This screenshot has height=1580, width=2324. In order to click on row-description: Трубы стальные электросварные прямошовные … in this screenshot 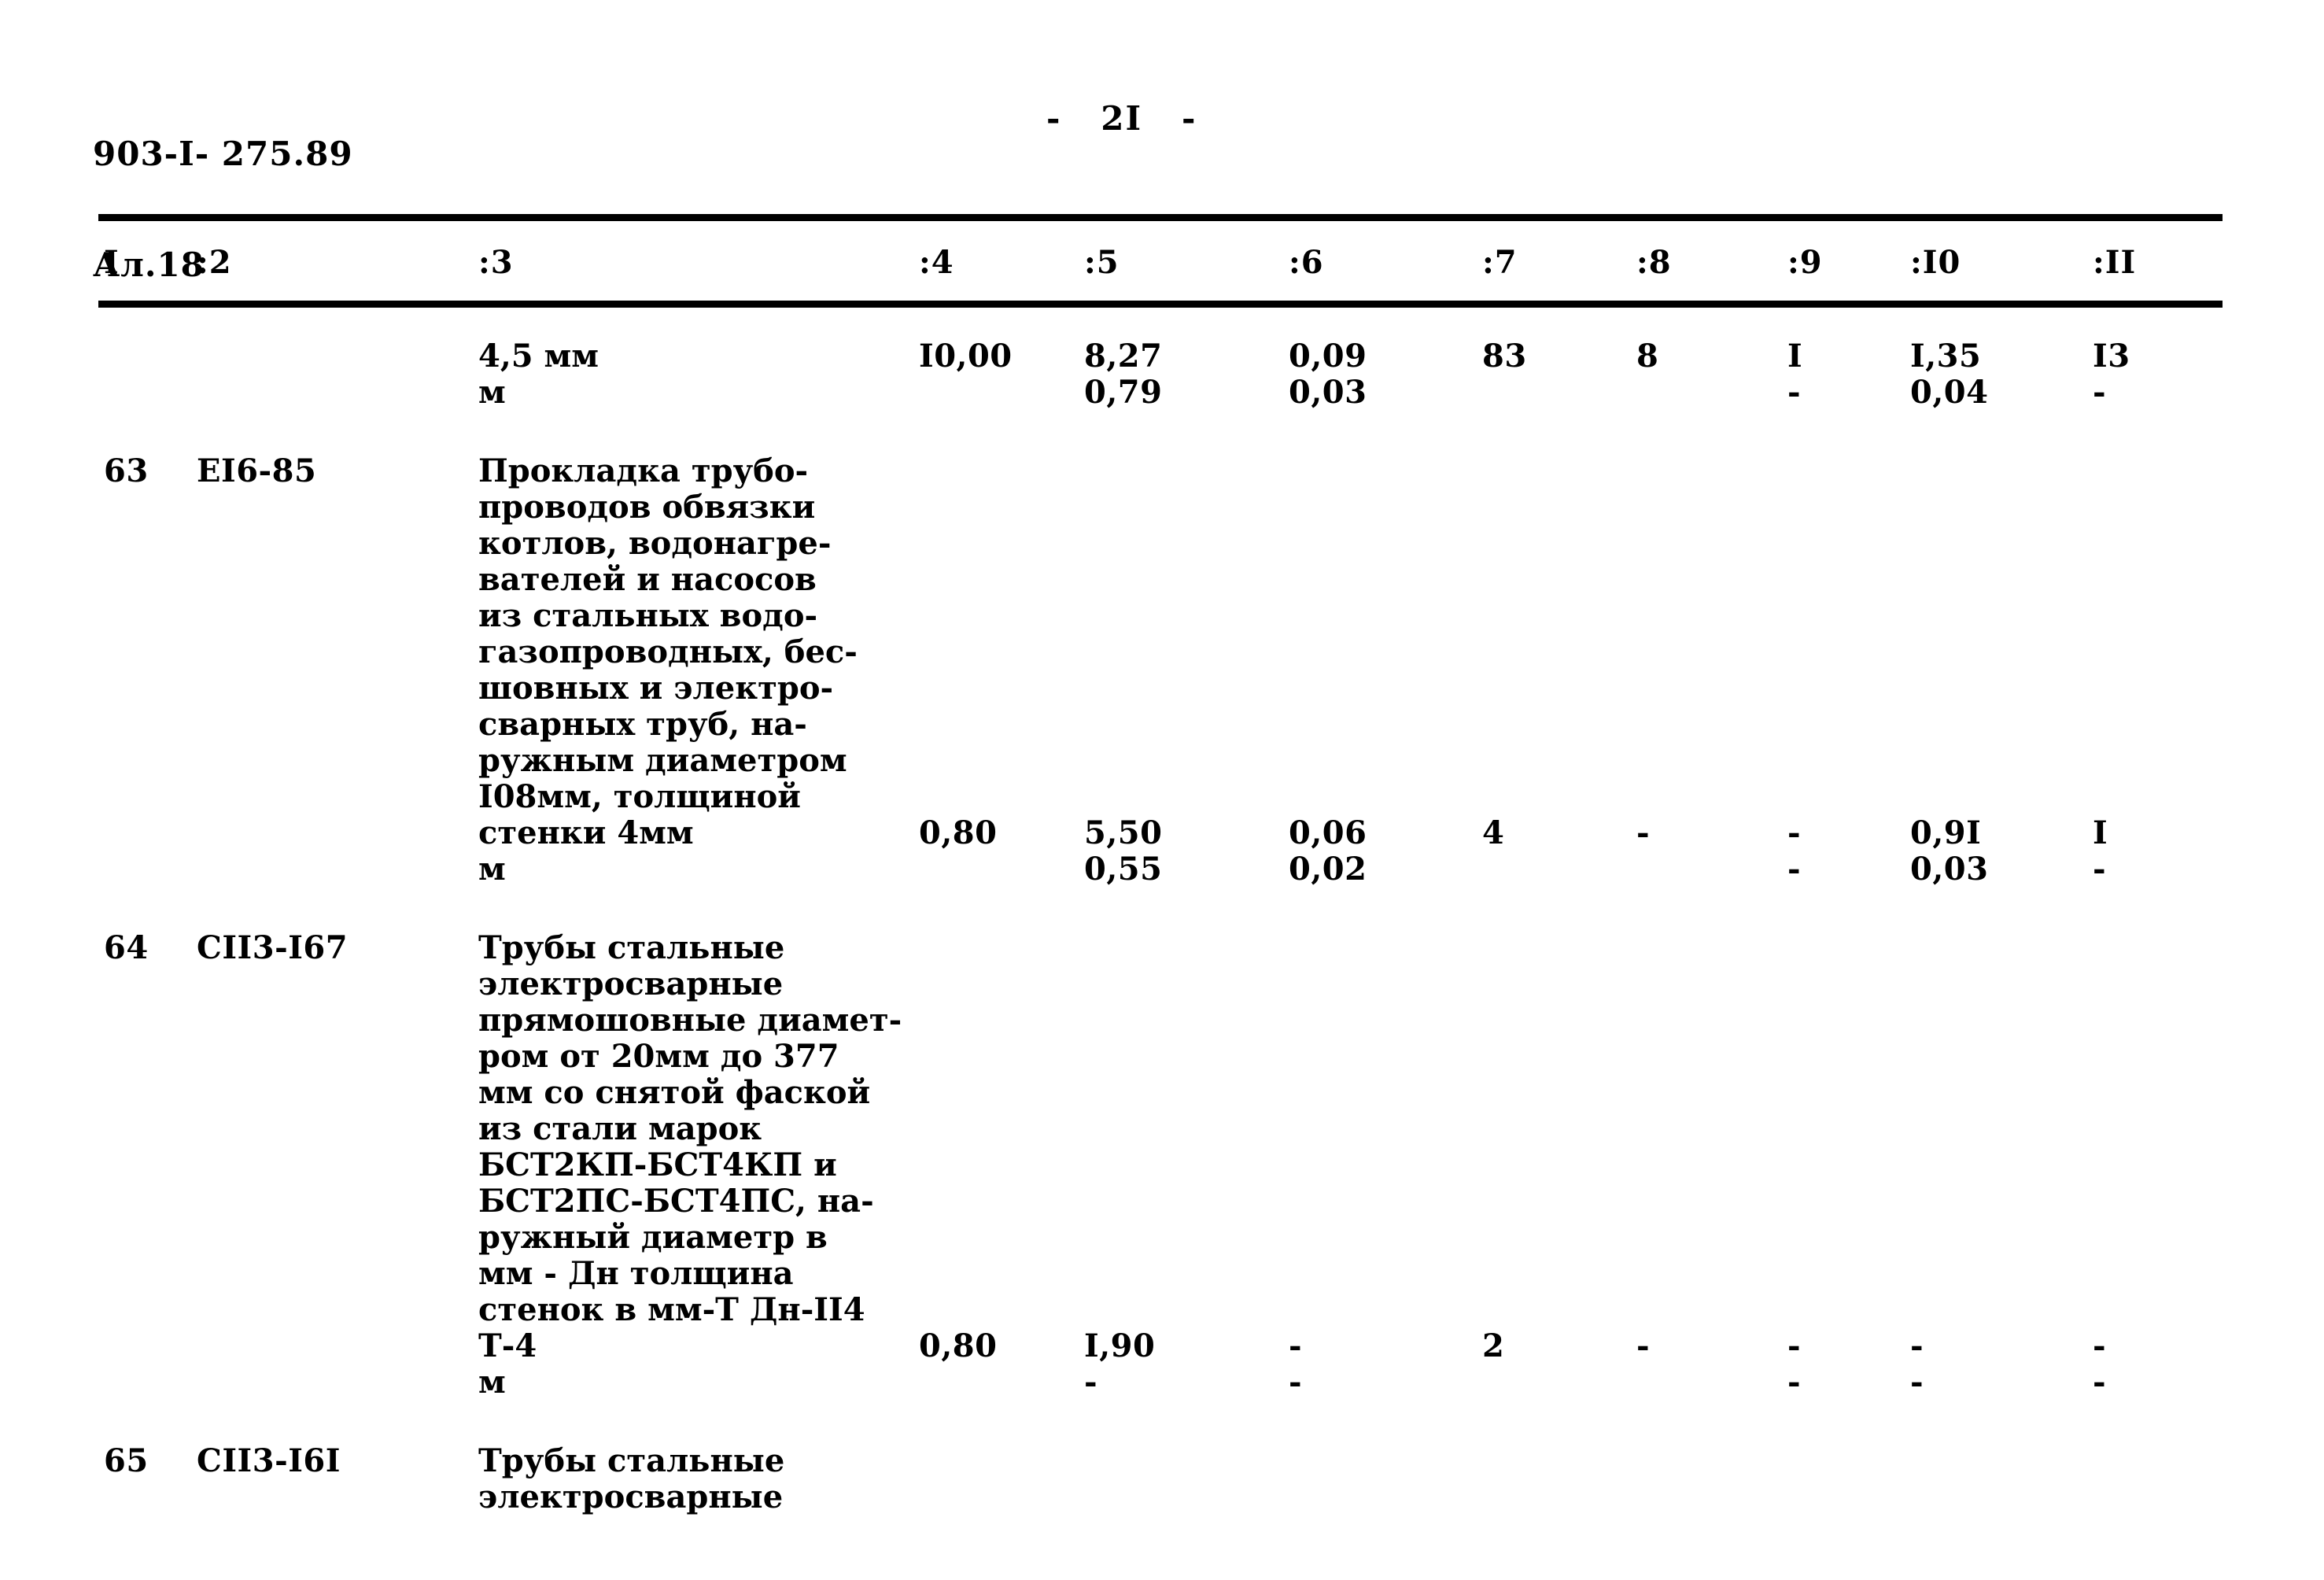, I will do `click(690, 1165)`.